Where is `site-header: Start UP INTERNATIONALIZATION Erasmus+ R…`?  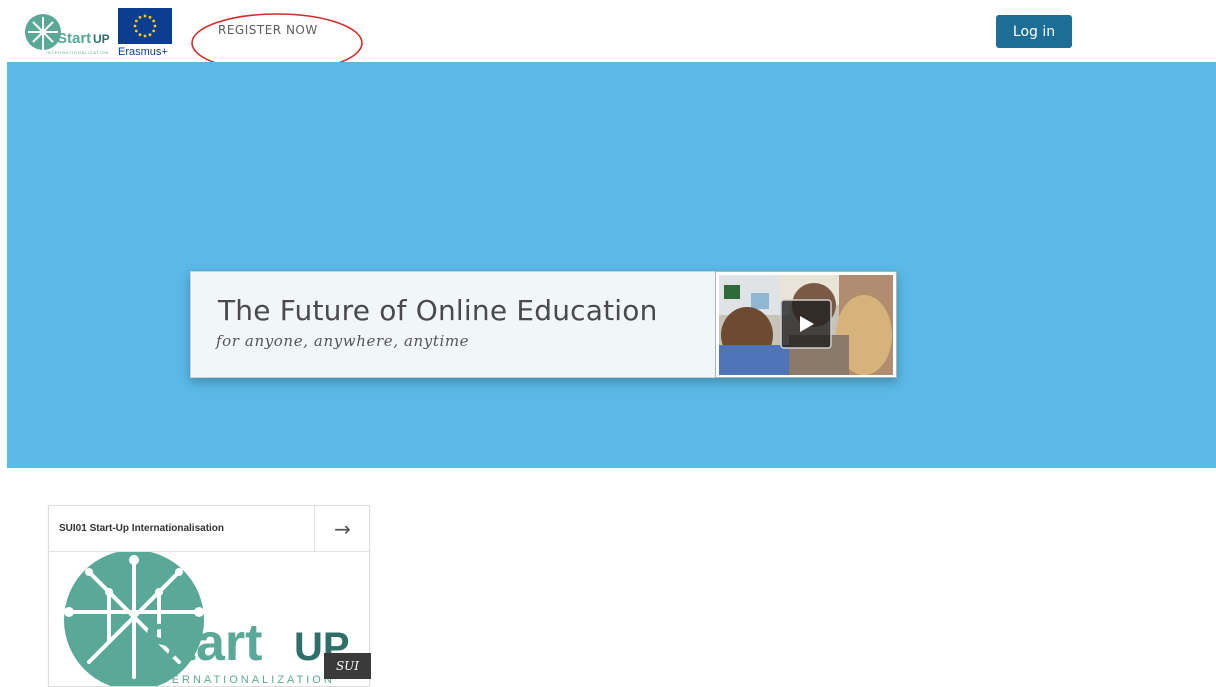
site-header: Start UP INTERNATIONALIZATION Erasmus+ R… is located at coordinates (608, 36).